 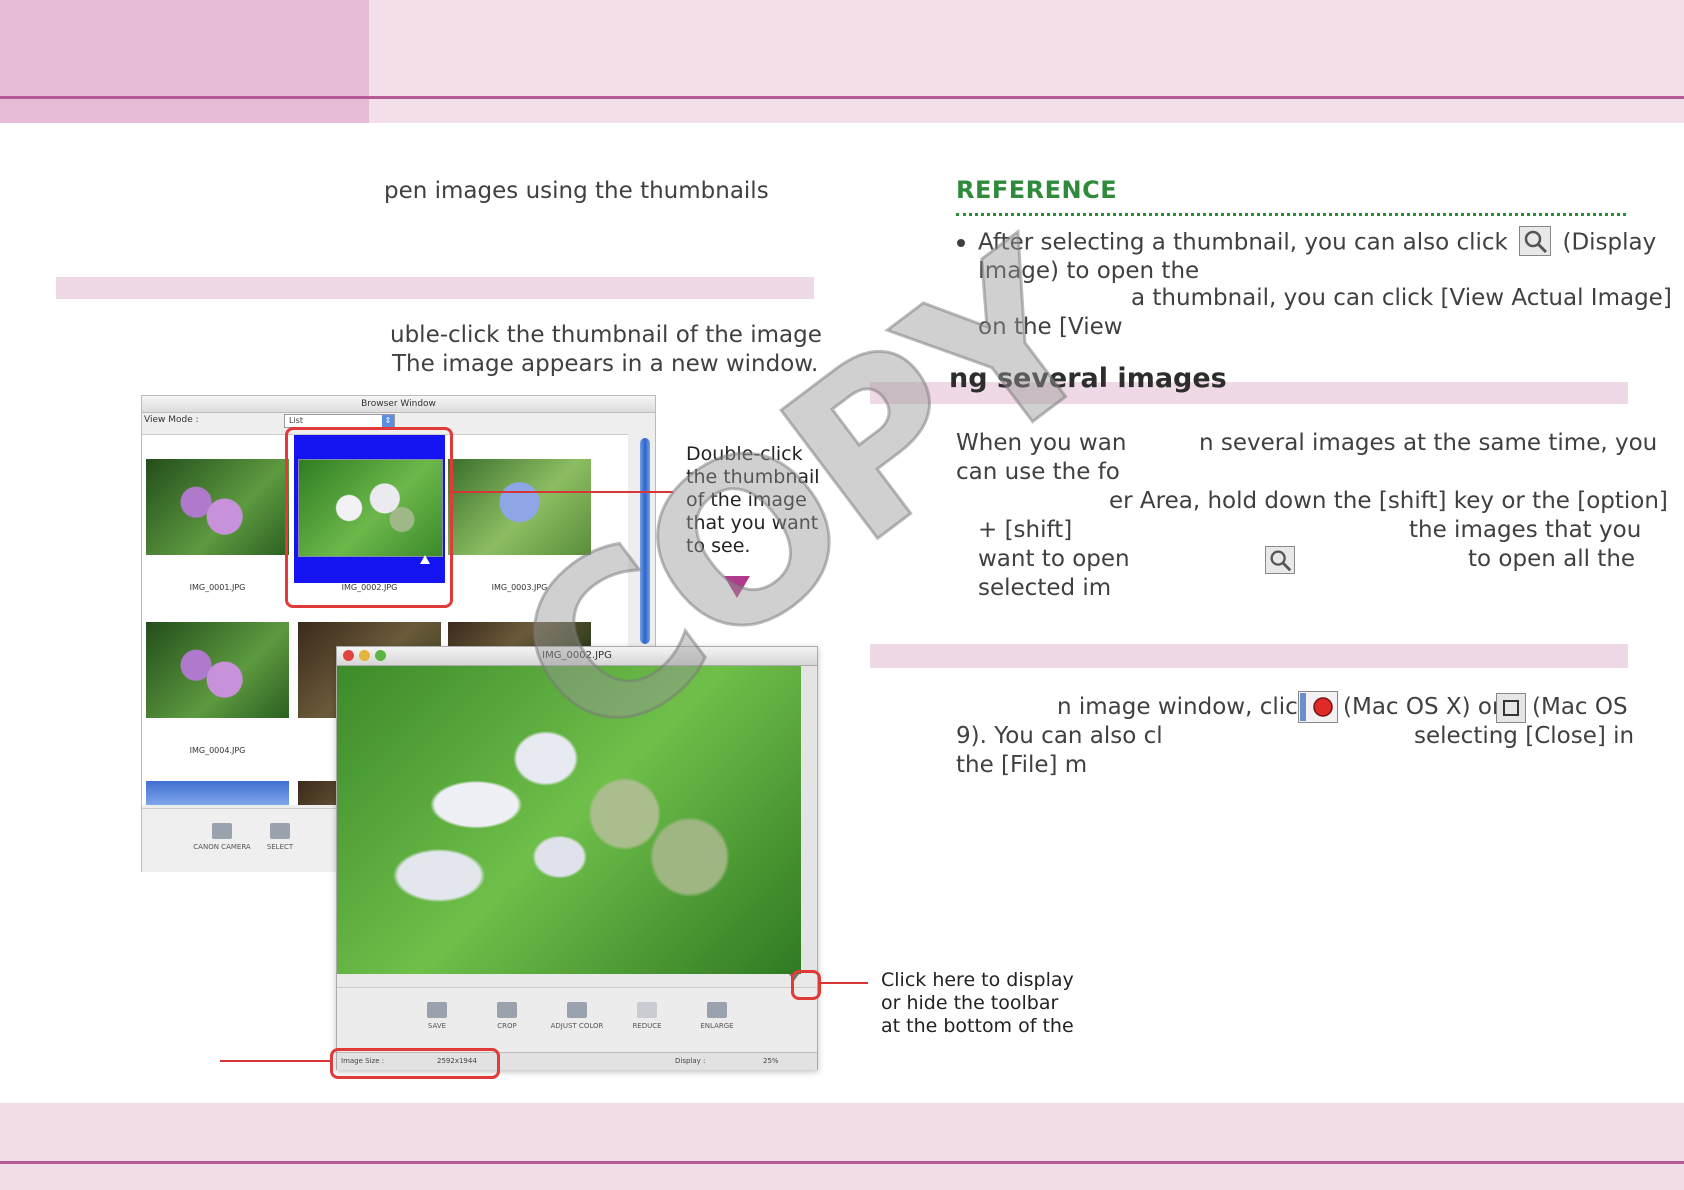 I want to click on reference-title: REFERENCE, so click(x=1037, y=190).